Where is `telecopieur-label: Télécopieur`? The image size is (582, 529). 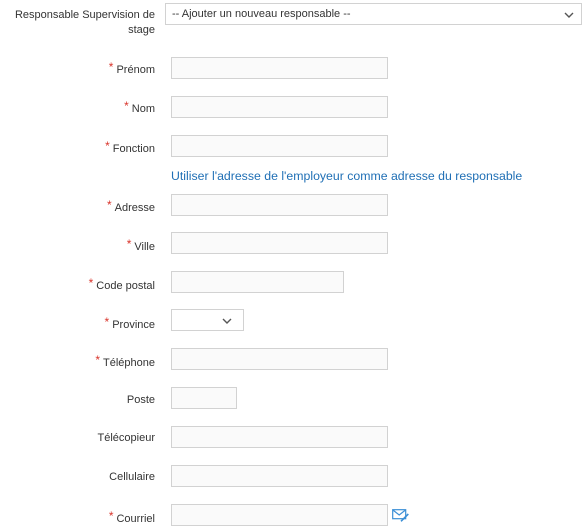 telecopieur-label: Télécopieur is located at coordinates (126, 438).